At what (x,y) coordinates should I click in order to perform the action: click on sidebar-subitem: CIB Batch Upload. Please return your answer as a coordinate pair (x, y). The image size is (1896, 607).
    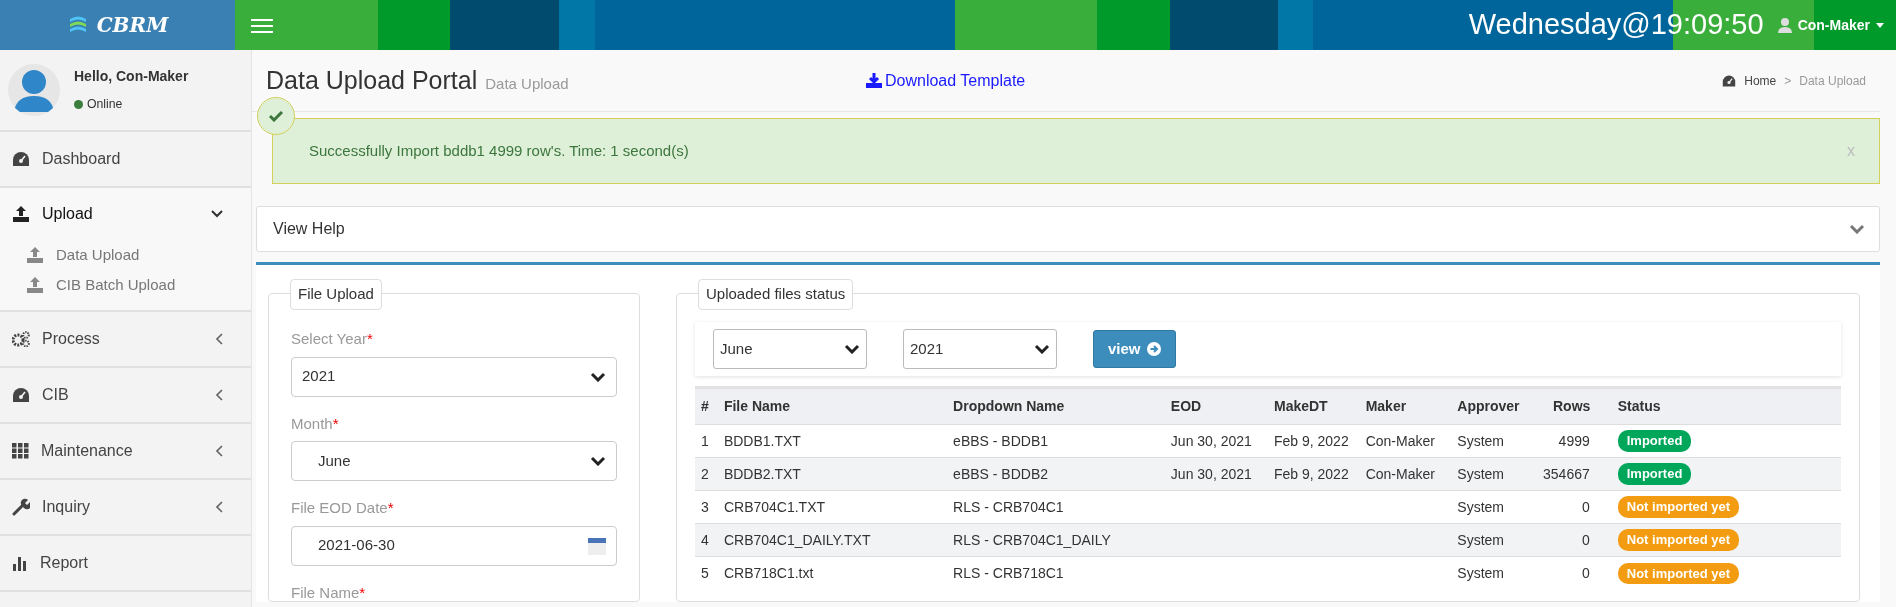
    Looking at the image, I should click on (125, 285).